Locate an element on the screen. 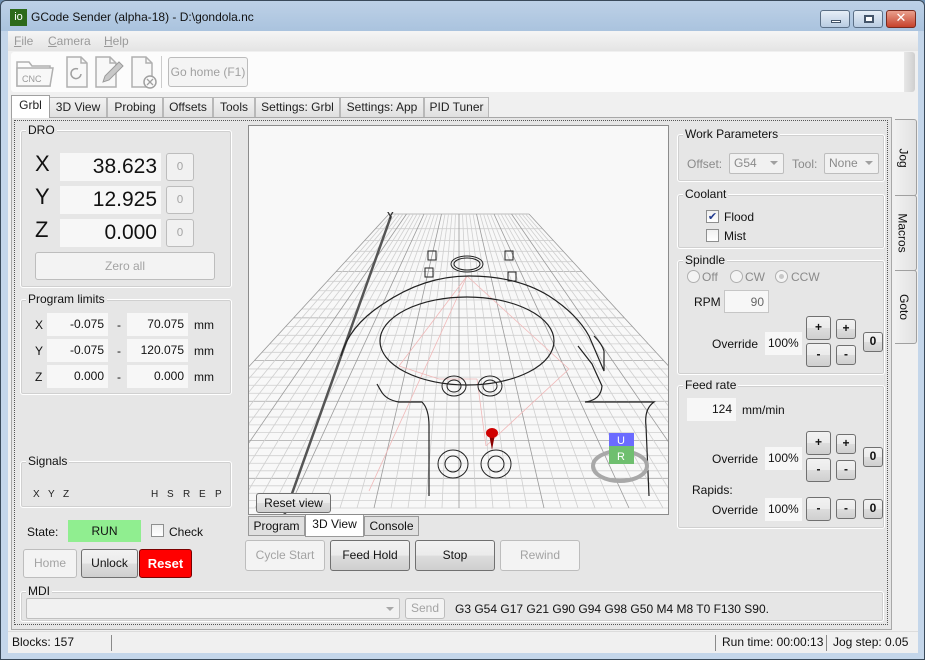 This screenshot has height=660, width=925. view-cube-top-label: U is located at coordinates (621, 441).